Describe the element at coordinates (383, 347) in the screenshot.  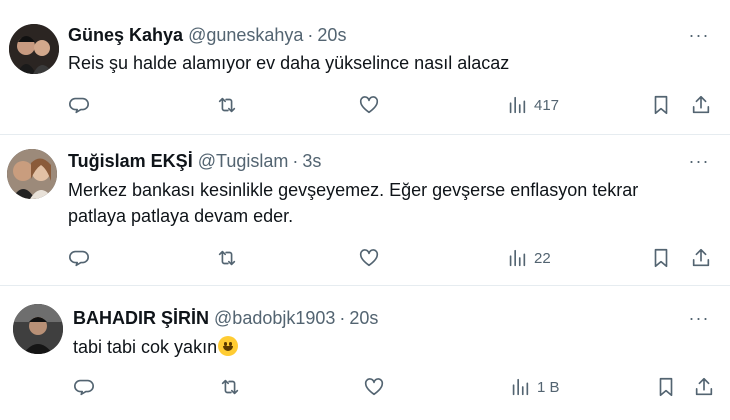
I see `tweet-text: tabi tabi cok yakın` at that location.